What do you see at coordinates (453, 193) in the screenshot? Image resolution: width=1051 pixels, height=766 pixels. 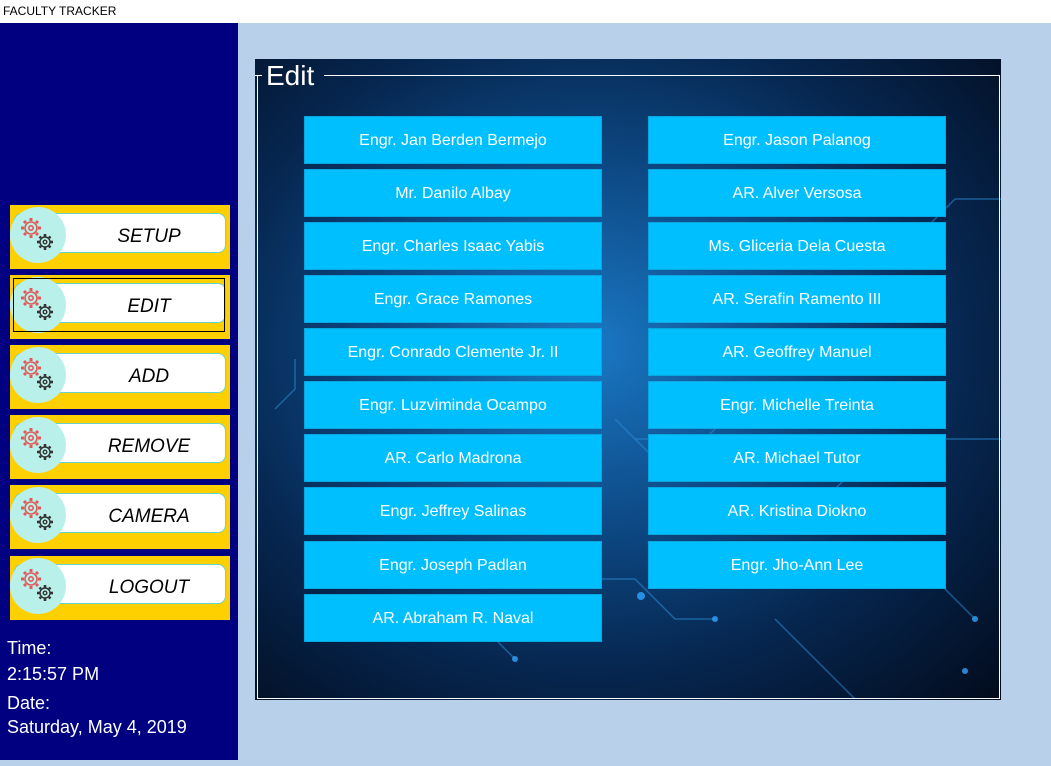 I see `left-faculty-button: Mr. Danilo Albay` at bounding box center [453, 193].